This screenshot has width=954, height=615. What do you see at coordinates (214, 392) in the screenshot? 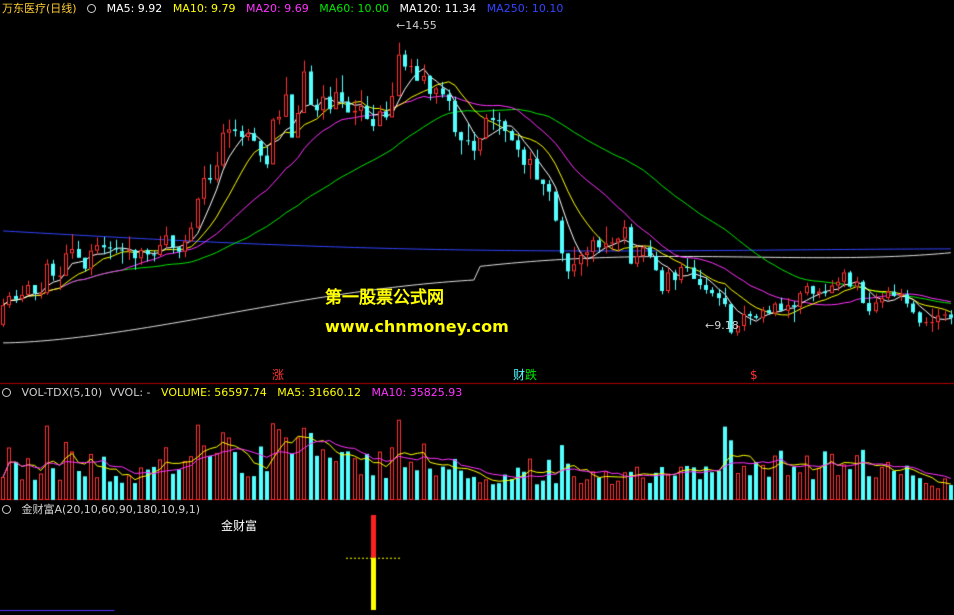
I see `volume-value-label: VOLUME: 56597.74` at bounding box center [214, 392].